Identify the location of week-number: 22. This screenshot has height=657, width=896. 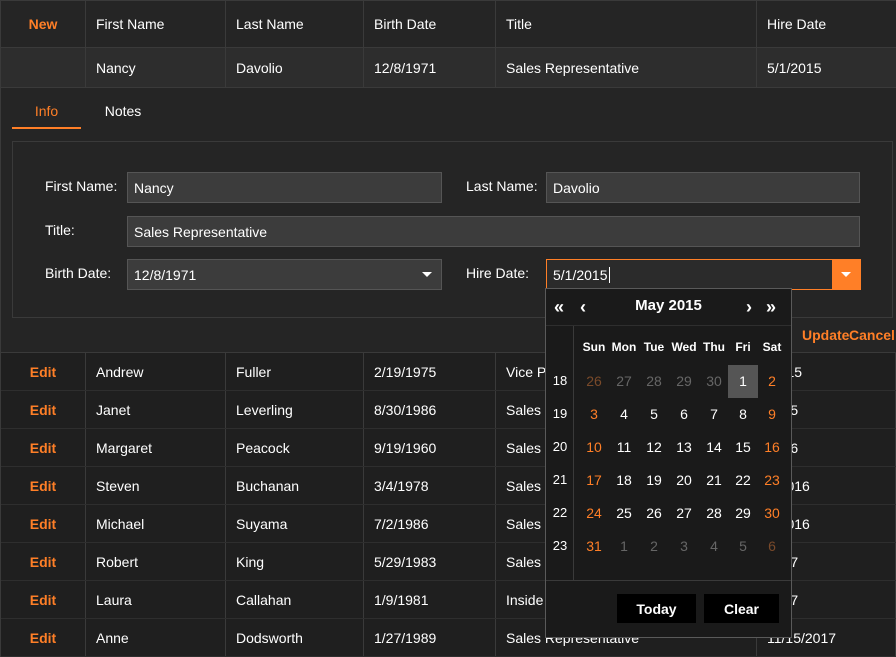
(560, 512).